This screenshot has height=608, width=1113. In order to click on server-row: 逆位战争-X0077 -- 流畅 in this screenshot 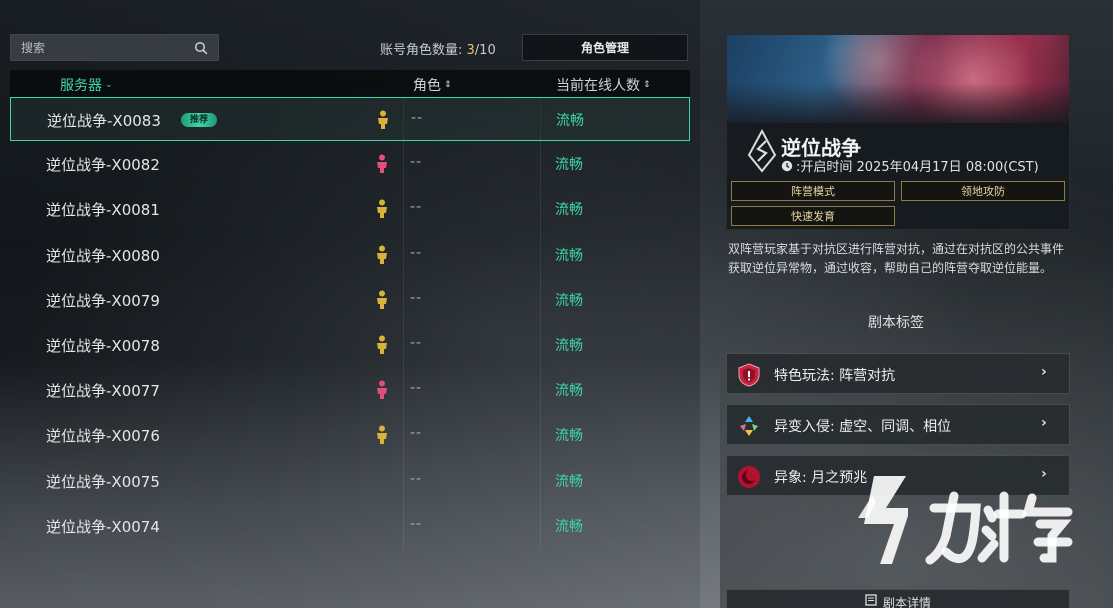, I will do `click(350, 390)`.